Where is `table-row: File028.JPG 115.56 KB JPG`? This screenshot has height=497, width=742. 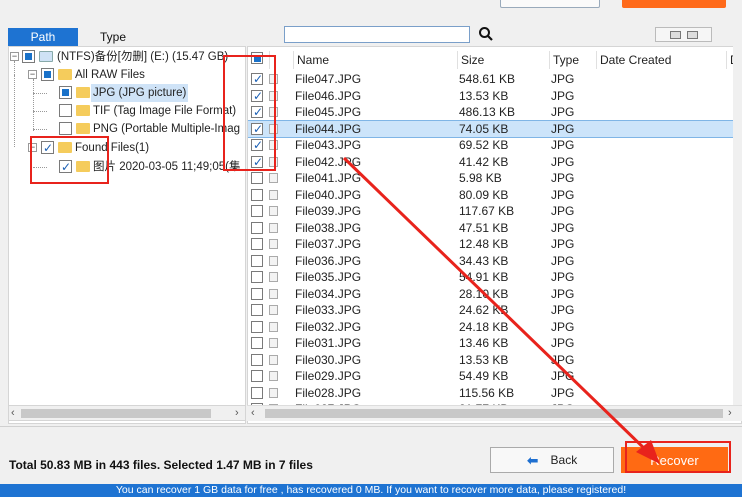 table-row: File028.JPG 115.56 KB JPG is located at coordinates (494, 393).